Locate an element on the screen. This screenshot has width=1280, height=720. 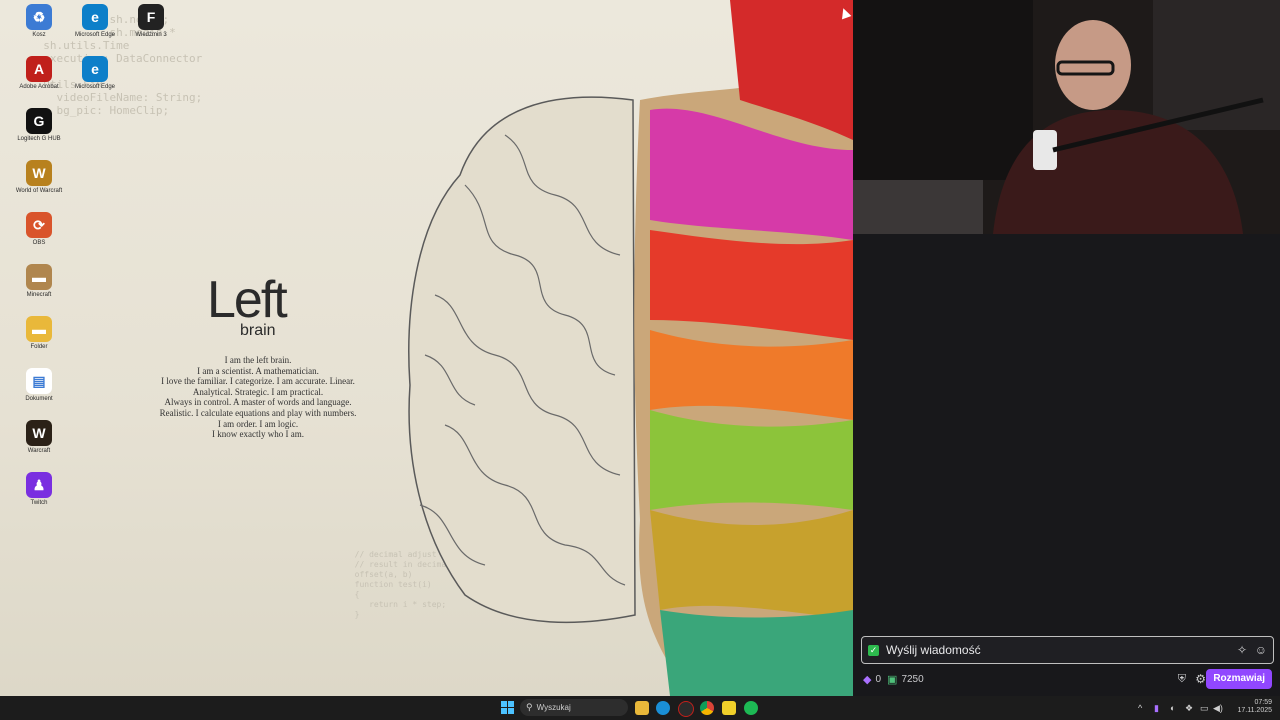
webcam-feed is located at coordinates (1066, 117).